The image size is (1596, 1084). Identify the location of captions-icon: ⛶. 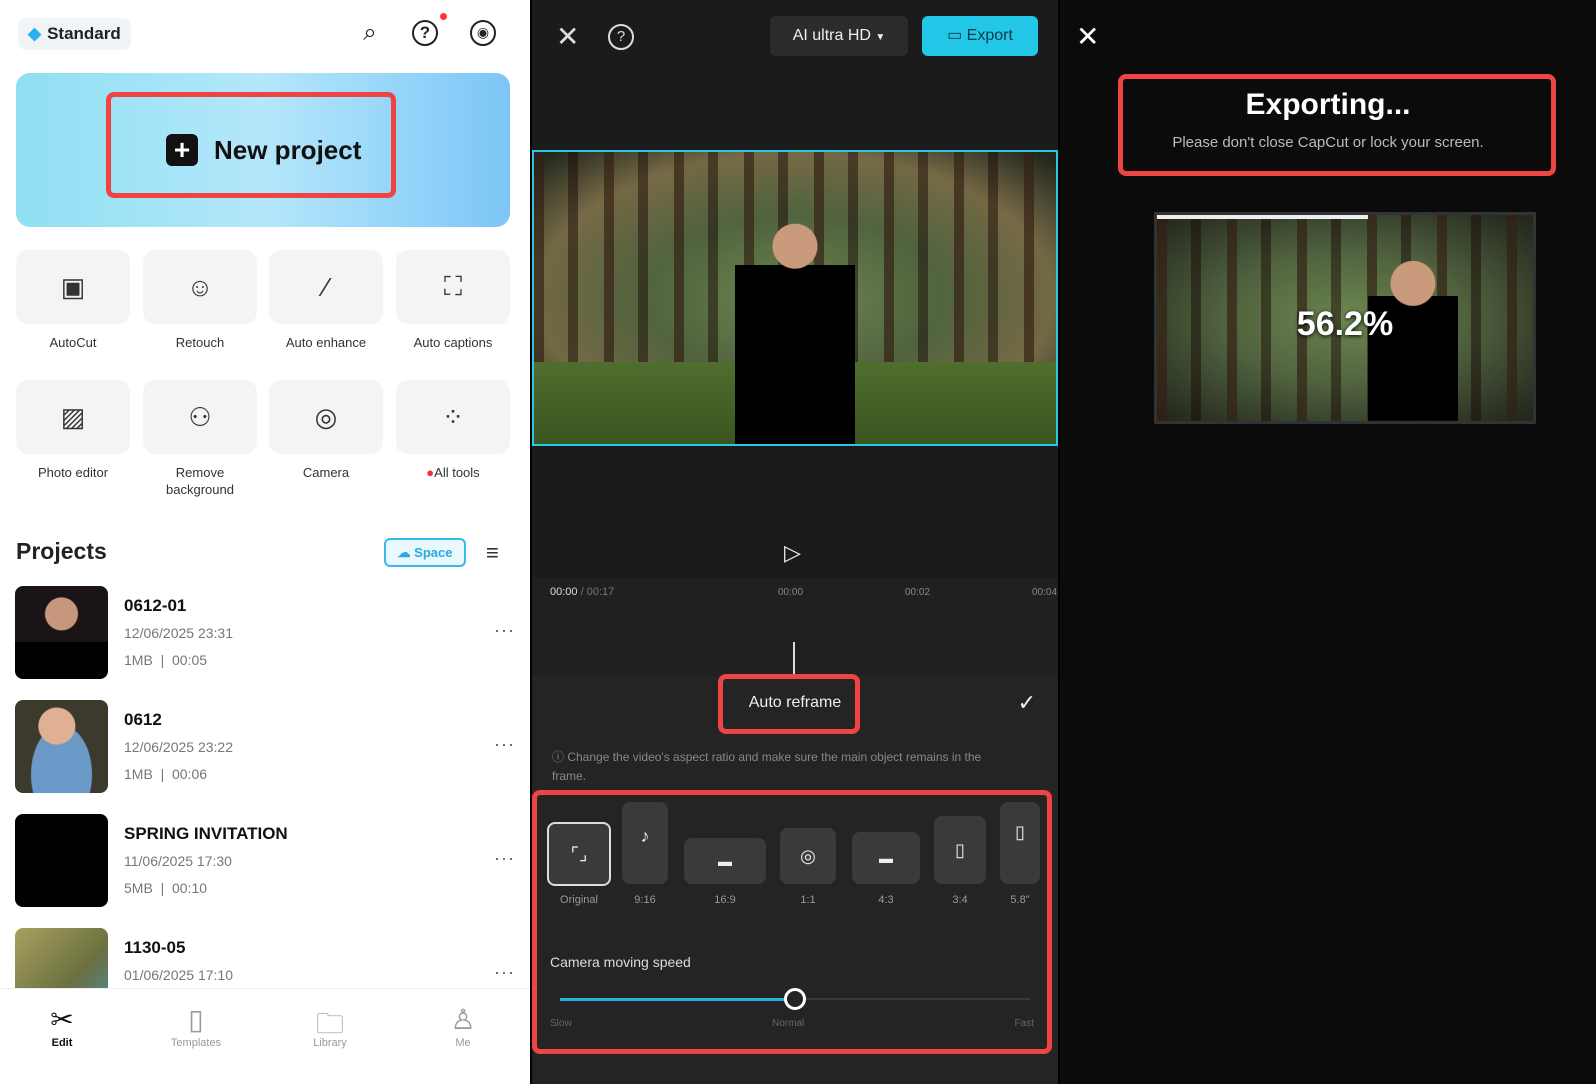
(453, 287).